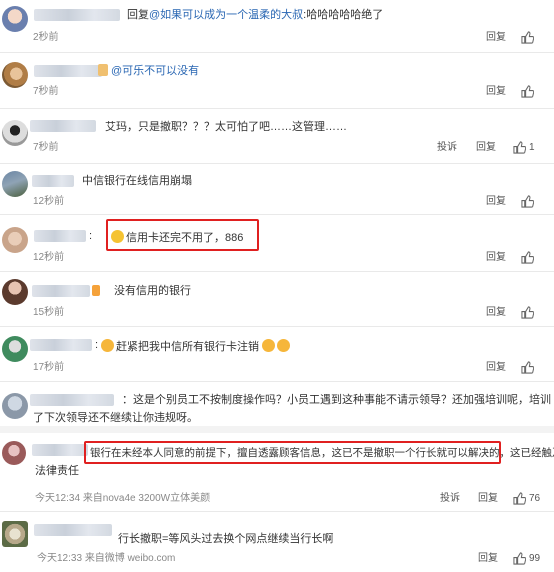  What do you see at coordinates (277, 136) in the screenshot?
I see `comment-row-3: 艾玛，只是撤职？？？太可怕了吧……这管理…… 7秒前 投诉 回复 1` at bounding box center [277, 136].